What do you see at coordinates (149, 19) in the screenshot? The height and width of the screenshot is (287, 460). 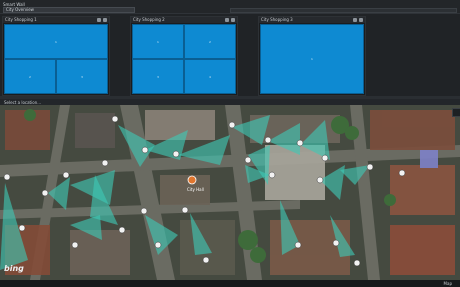 I see `view-panel-title: City Shopping 2` at bounding box center [149, 19].